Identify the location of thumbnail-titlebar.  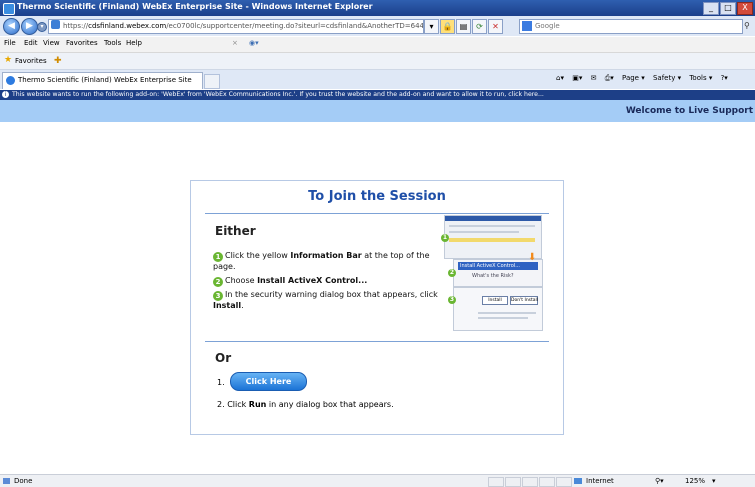
(493, 218).